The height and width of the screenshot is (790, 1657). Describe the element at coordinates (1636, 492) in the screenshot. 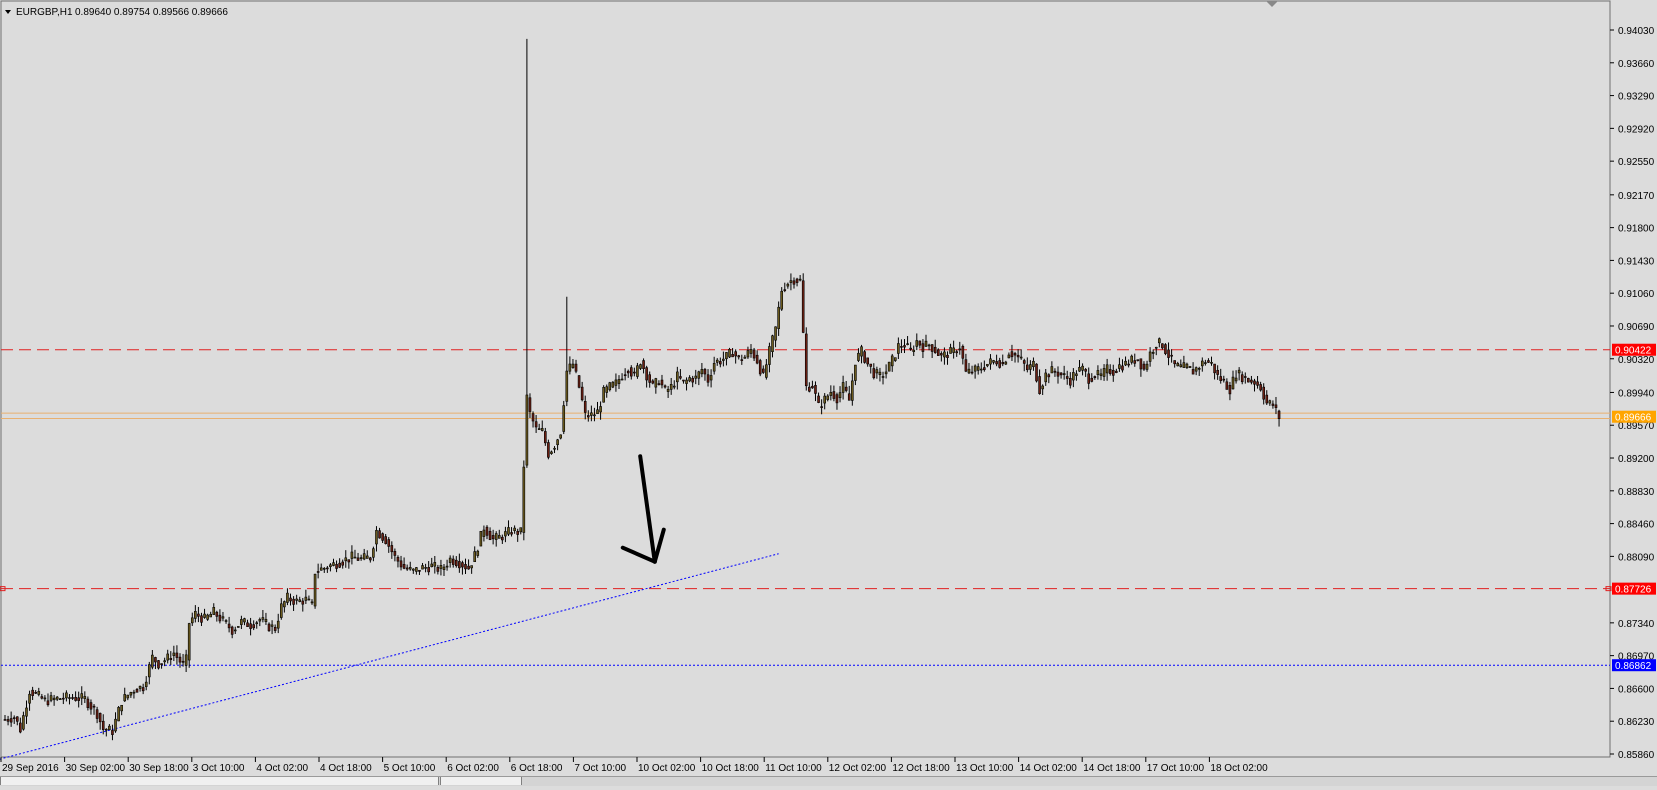

I see `y-tick-label: 0.88830` at that location.